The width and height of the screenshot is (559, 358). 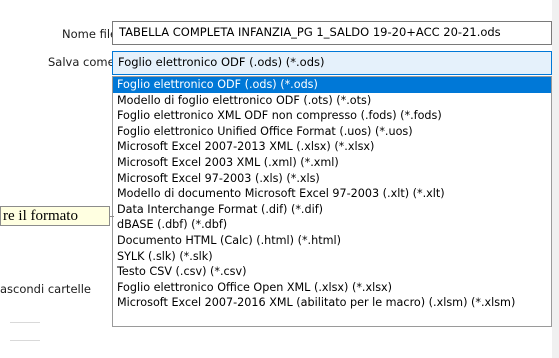 I want to click on dropdown-option: Testo CSV (.csv) (*.csv), so click(x=332, y=272).